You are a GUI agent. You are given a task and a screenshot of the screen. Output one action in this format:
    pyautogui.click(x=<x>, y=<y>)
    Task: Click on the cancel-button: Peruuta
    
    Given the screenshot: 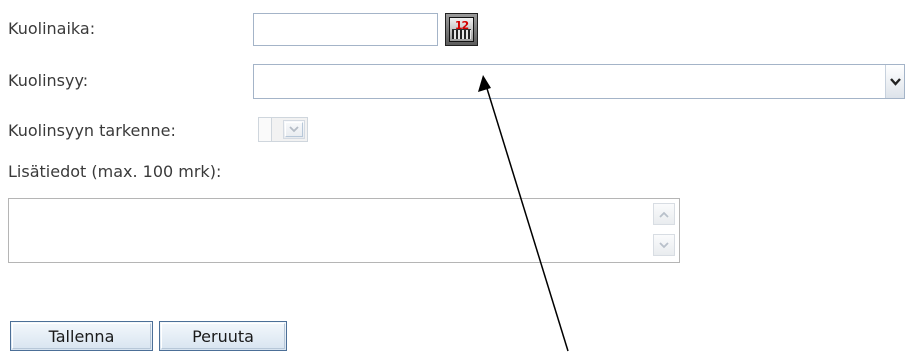 What is the action you would take?
    pyautogui.click(x=223, y=336)
    